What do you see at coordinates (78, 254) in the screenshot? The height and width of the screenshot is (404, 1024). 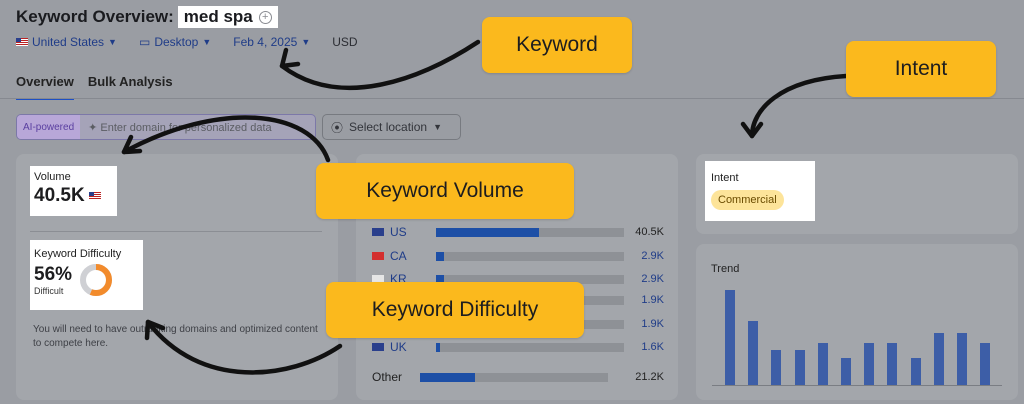 I see `kd-label: Keyword Difficulty` at bounding box center [78, 254].